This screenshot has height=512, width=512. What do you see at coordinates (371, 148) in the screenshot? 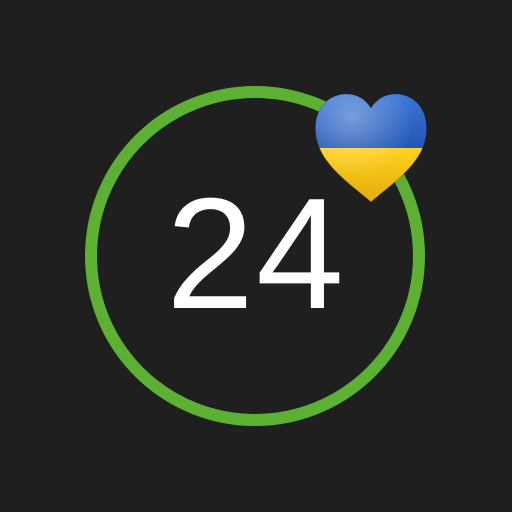
I see `ukraine-flag-heart-icon` at bounding box center [371, 148].